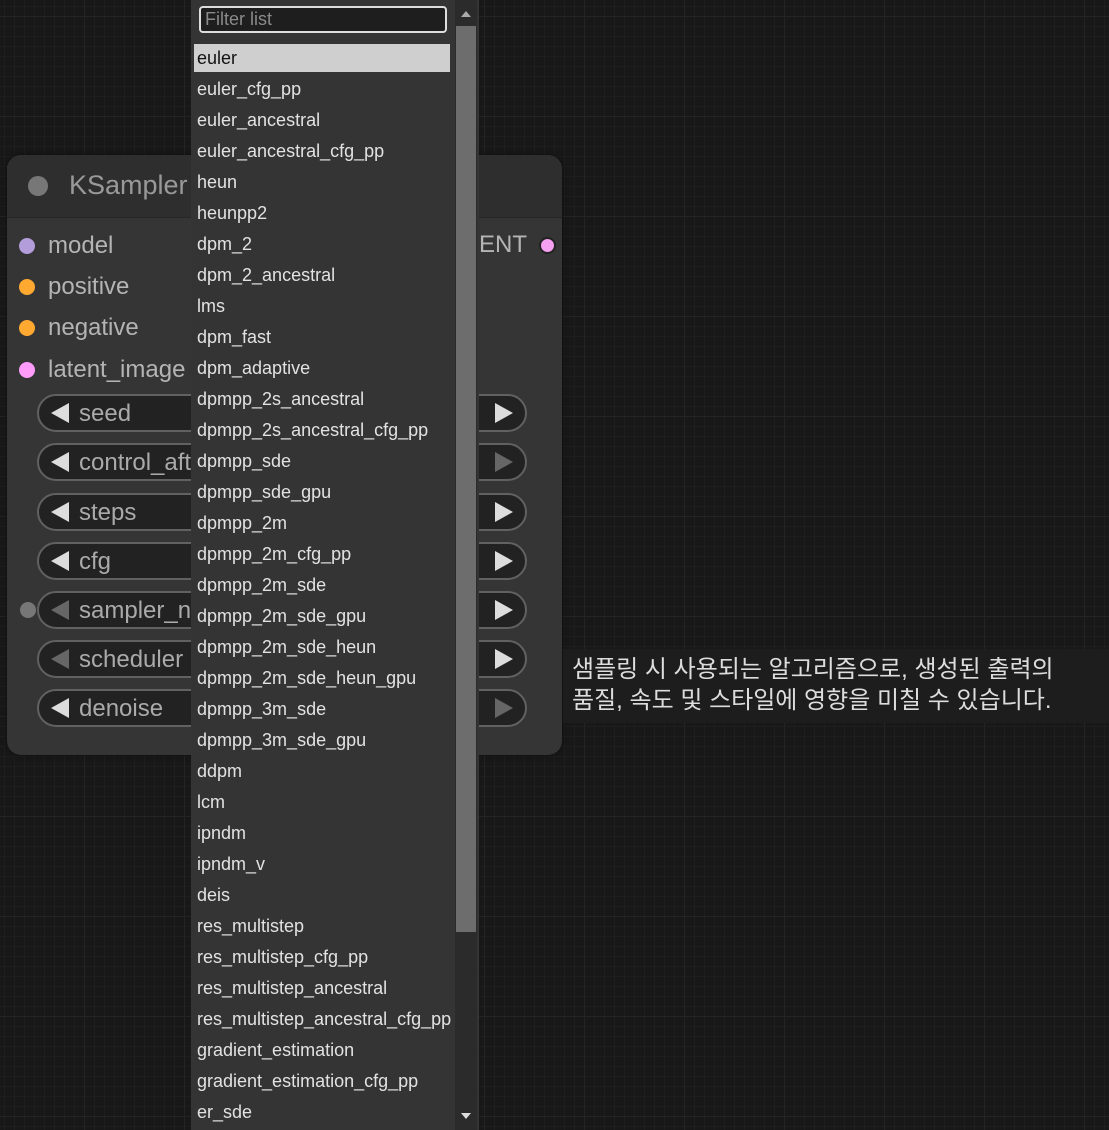 The height and width of the screenshot is (1130, 1109). Describe the element at coordinates (89, 286) in the screenshot. I see `slot-label: positive` at that location.